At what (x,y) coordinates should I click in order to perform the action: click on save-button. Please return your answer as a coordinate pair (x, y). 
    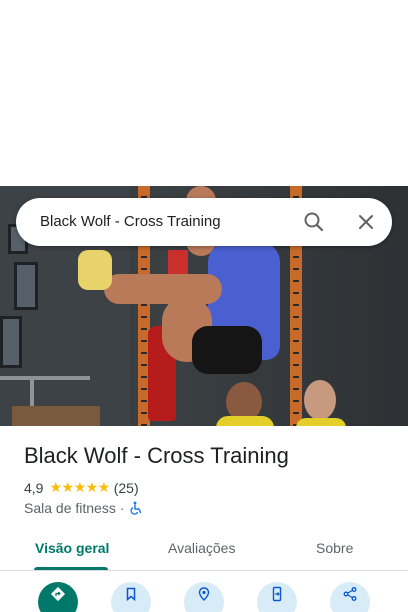
    Looking at the image, I should click on (131, 597).